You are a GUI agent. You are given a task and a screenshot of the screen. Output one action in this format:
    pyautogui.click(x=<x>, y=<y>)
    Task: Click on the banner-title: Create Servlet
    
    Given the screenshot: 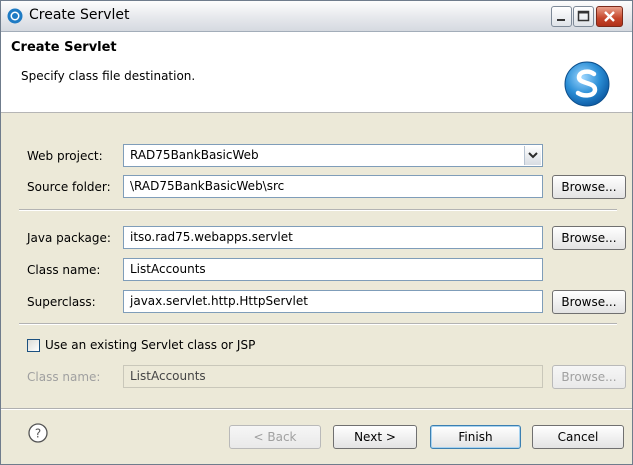 What is the action you would take?
    pyautogui.click(x=64, y=47)
    